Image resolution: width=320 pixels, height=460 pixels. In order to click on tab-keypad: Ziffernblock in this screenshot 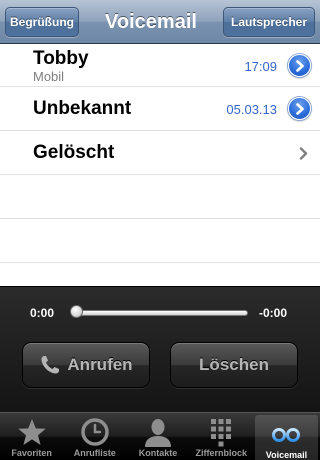, I will do `click(221, 436)`.